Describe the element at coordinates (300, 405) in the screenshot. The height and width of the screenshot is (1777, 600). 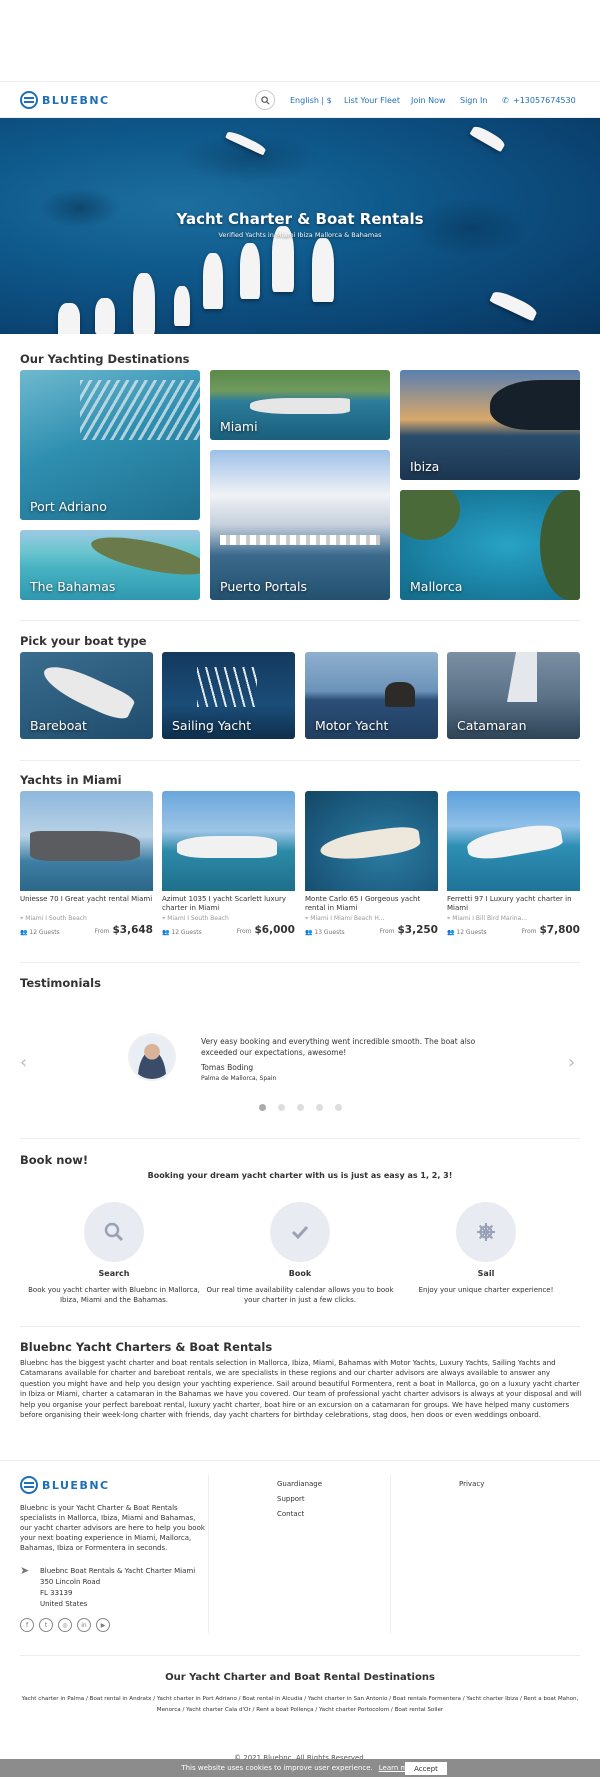
I see `destination-miami: Miami` at that location.